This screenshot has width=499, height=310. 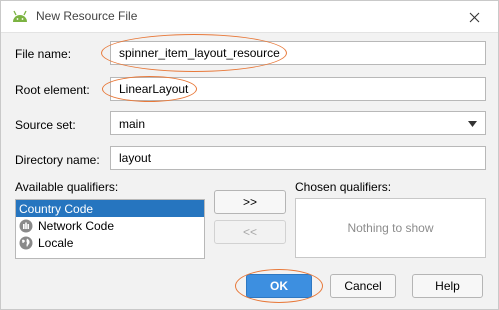 I want to click on title-bar: New Resource File, so click(x=249, y=17).